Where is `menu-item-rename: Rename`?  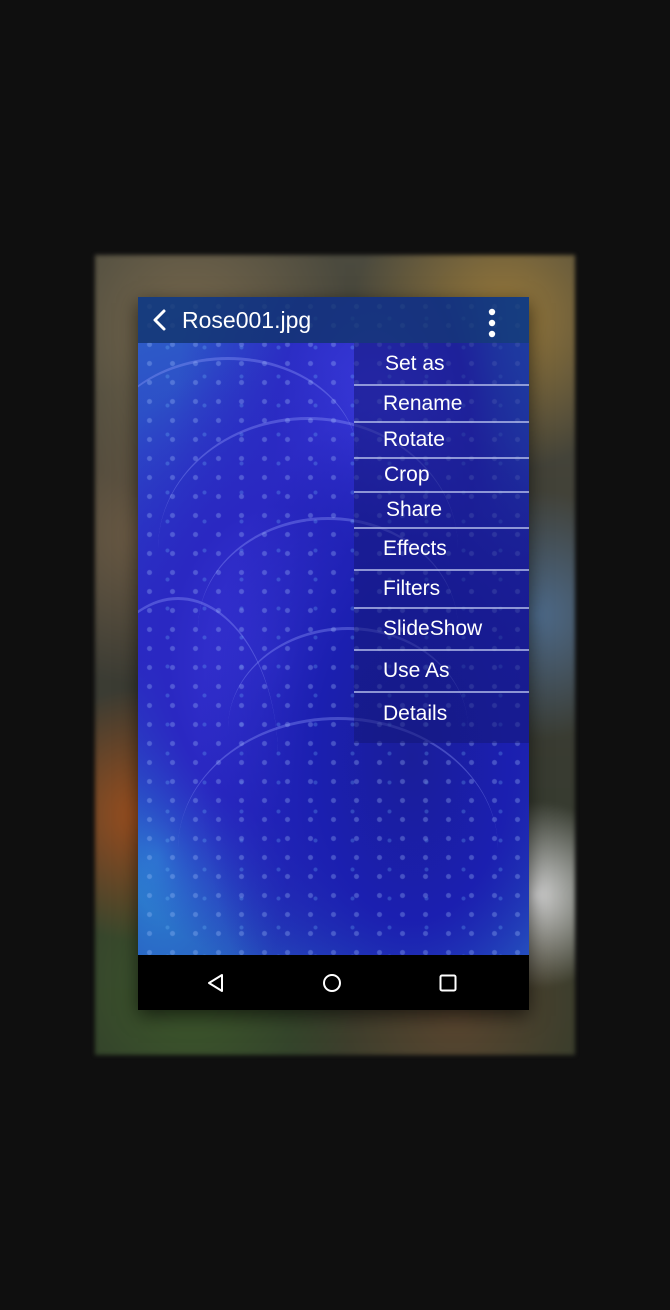
menu-item-rename: Rename is located at coordinates (441, 403).